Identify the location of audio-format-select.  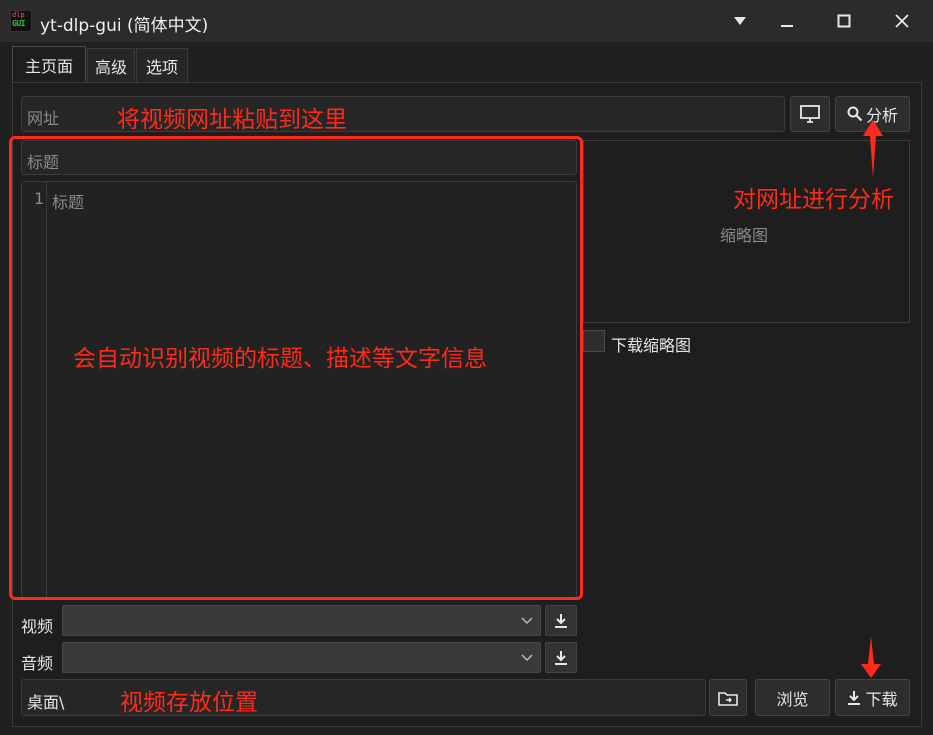
(301, 657).